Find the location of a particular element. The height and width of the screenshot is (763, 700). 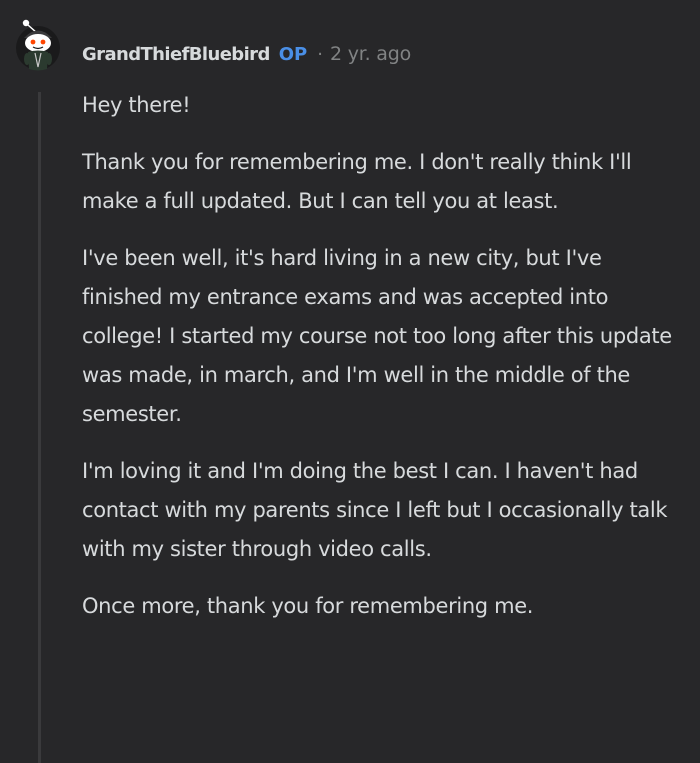

comment-header: GrandThiefBluebird OP · 2 yr. ago is located at coordinates (246, 54).